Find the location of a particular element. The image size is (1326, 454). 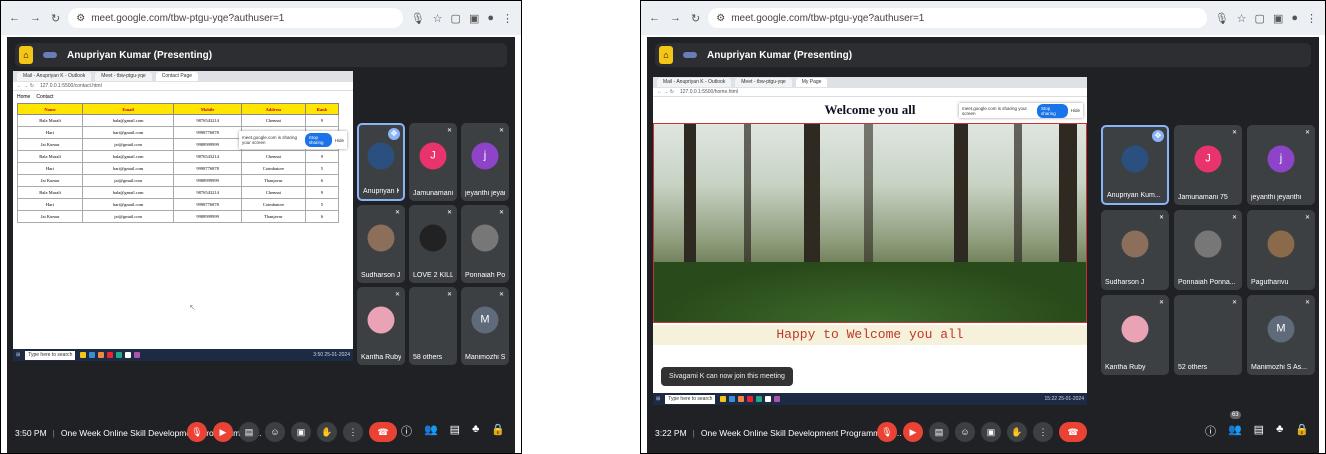

shared-tab: Contact Page is located at coordinates (177, 76).